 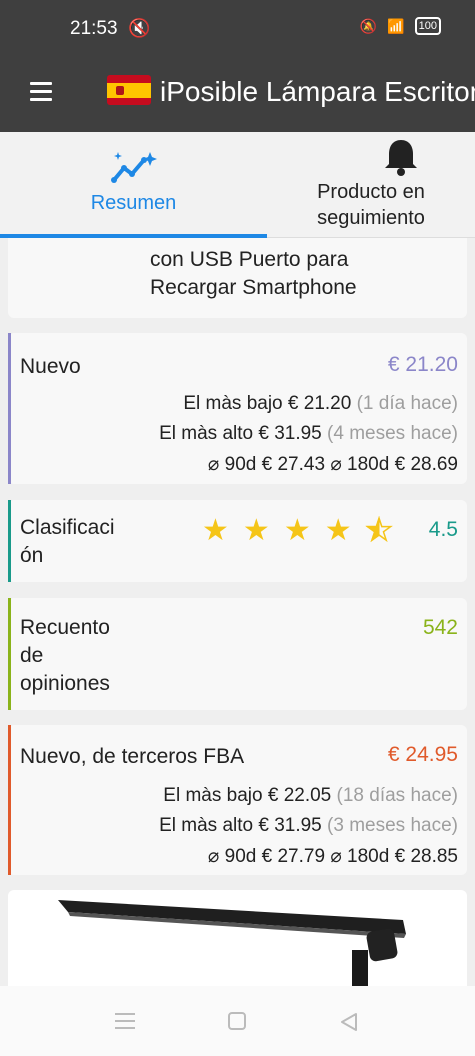 I want to click on lowest-price-row: El màs bajo € 22.05 (18 días hace), so click(x=310, y=795).